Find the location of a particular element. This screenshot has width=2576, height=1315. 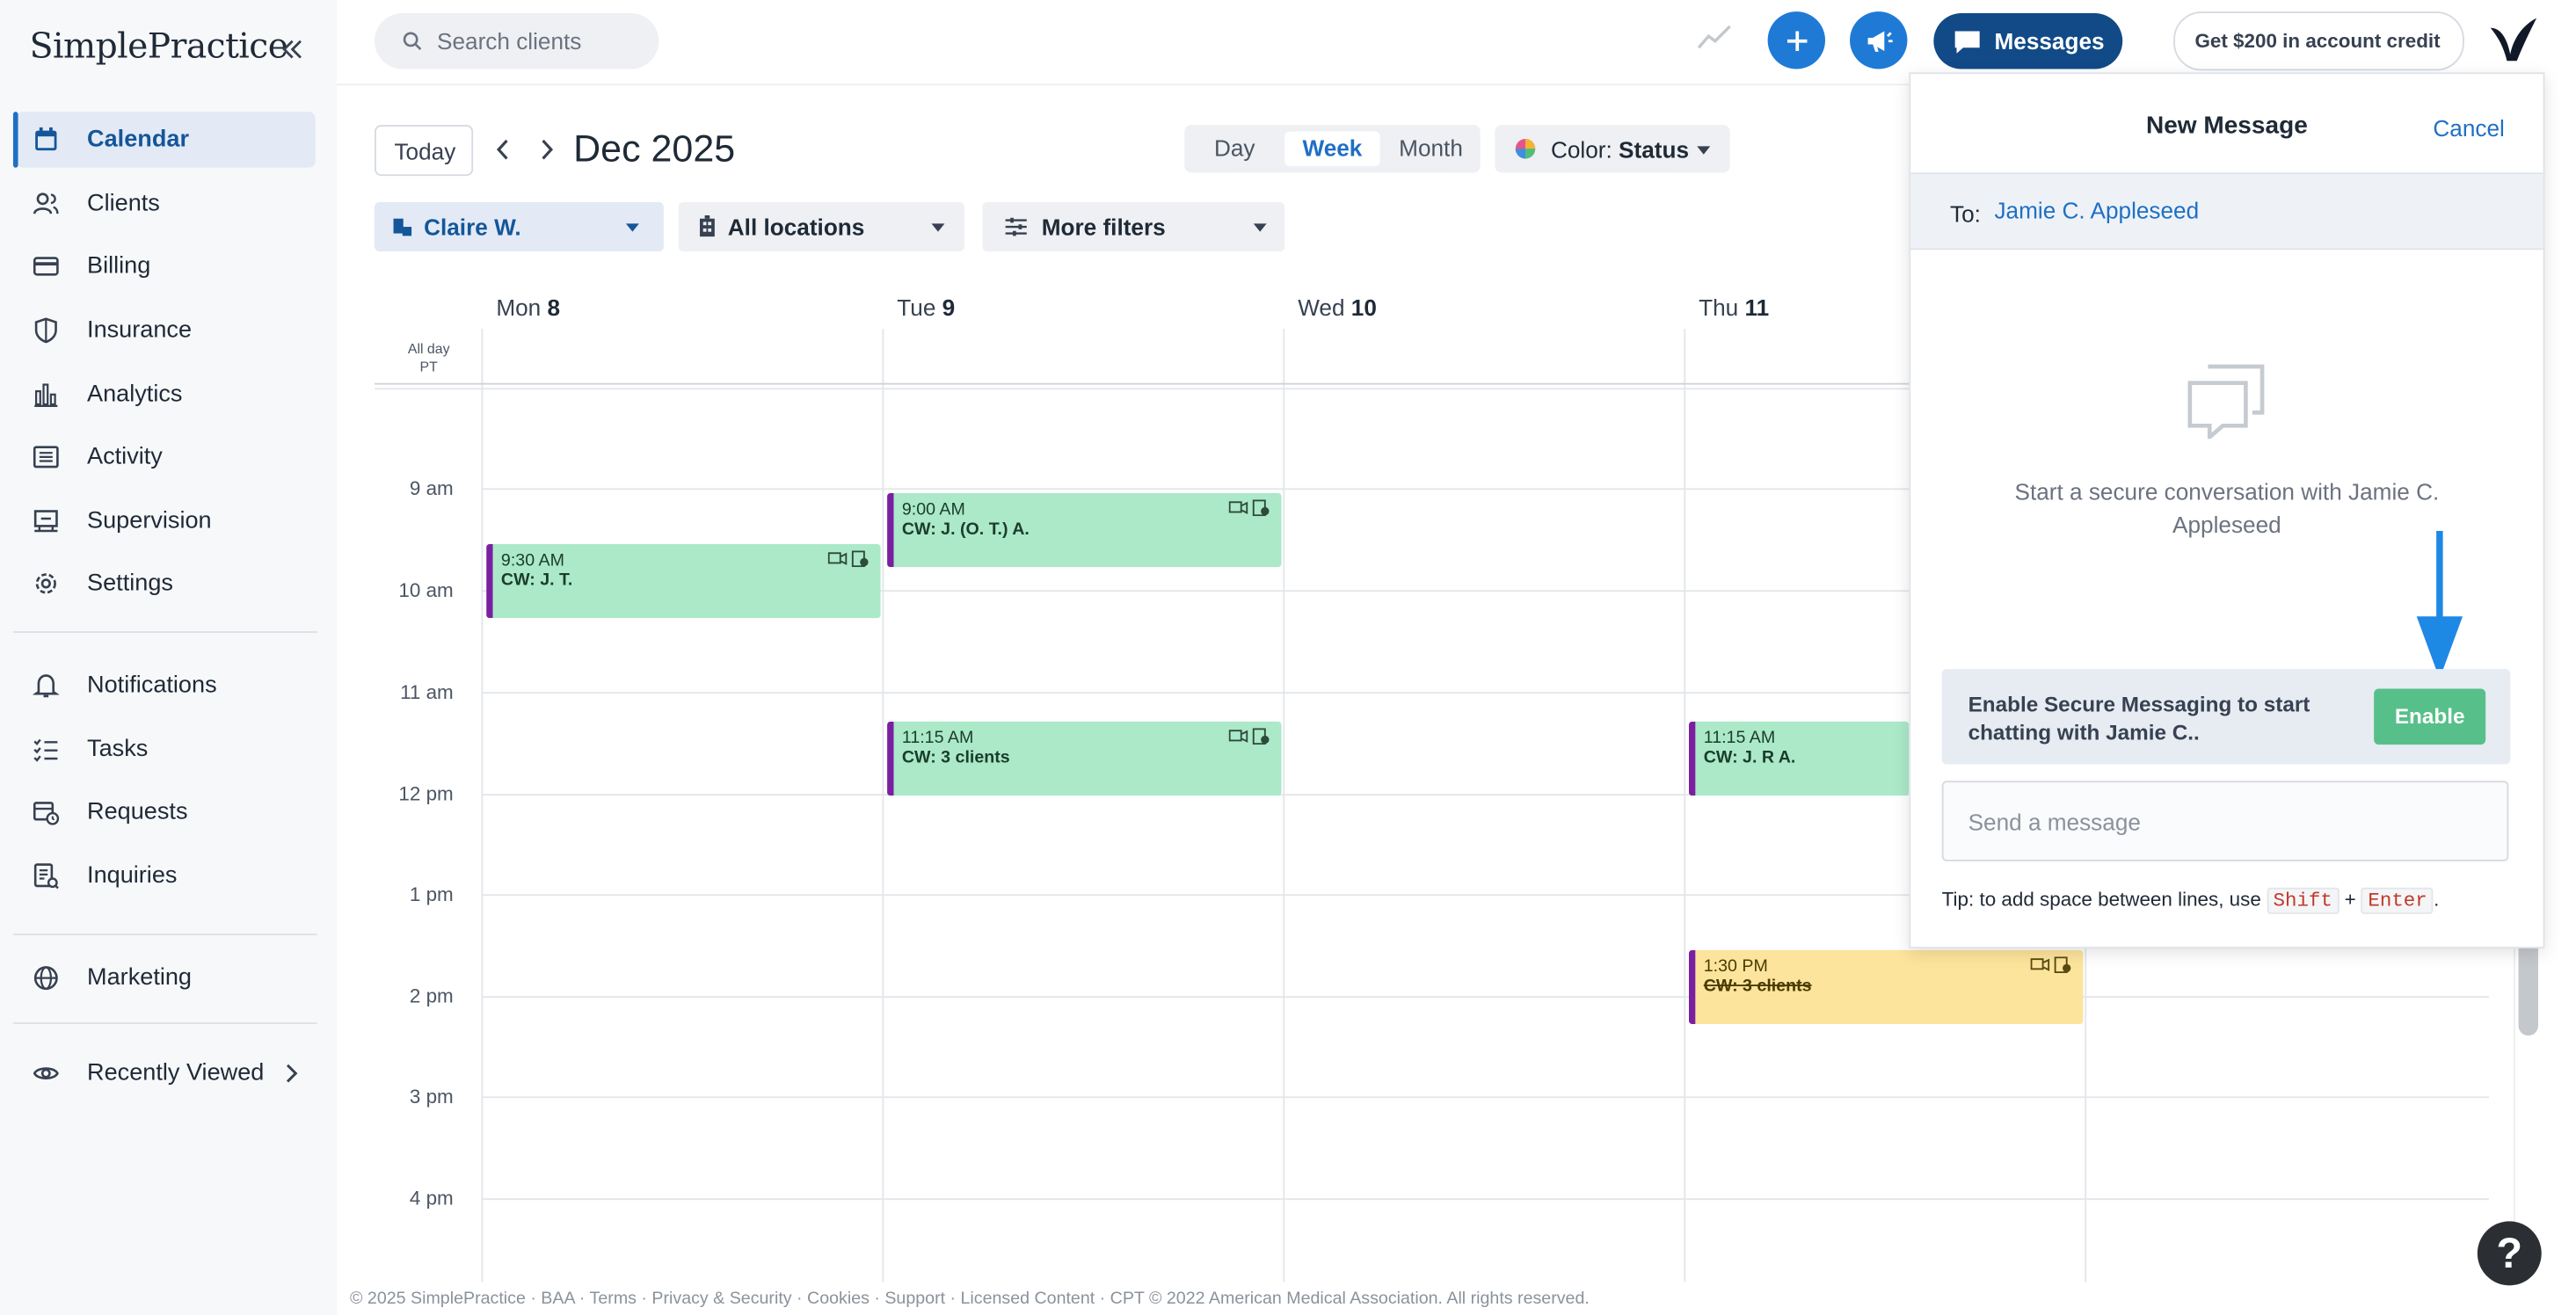

prev-week-chevron-left-icon is located at coordinates (502, 149).